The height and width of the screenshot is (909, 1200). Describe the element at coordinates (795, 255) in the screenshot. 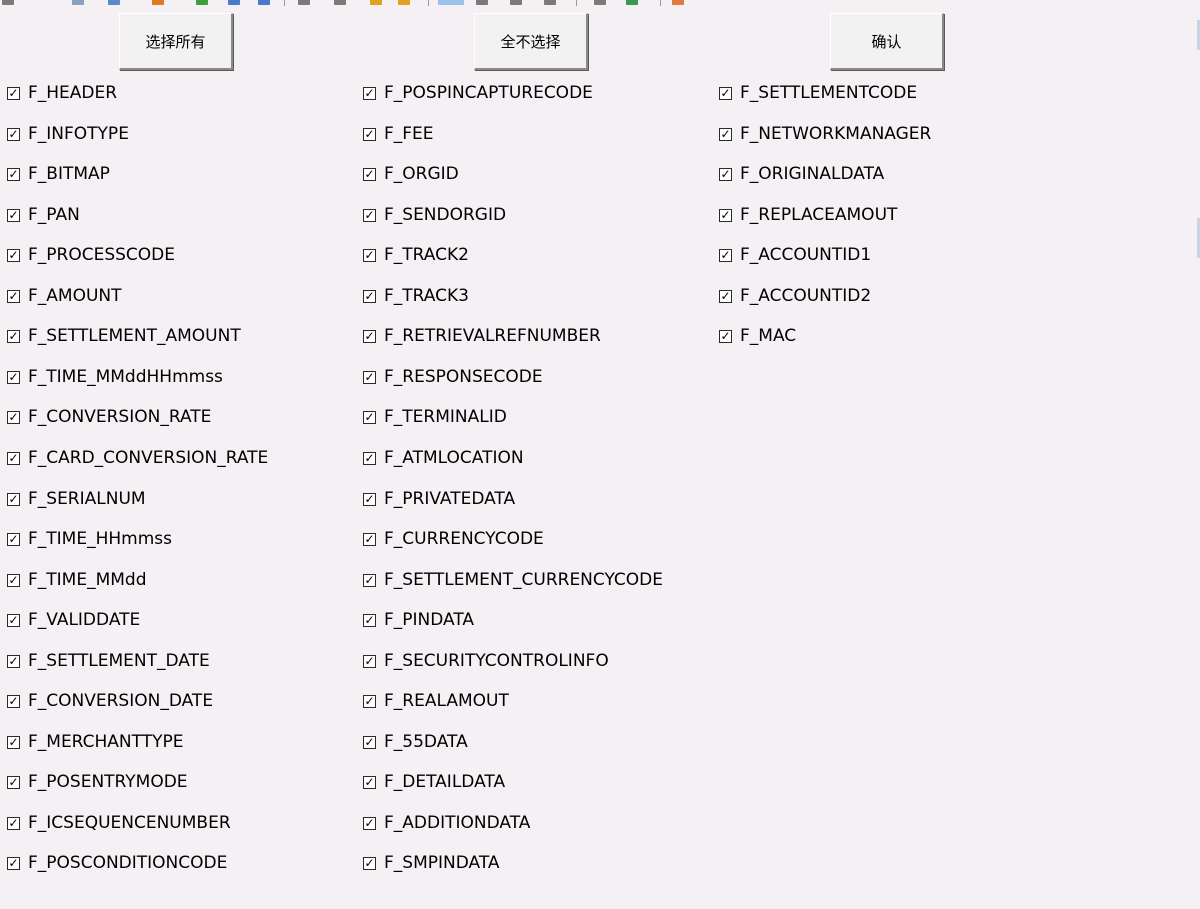

I see `field-checkbox-item: ✓ F_ACCOUNTID1` at that location.